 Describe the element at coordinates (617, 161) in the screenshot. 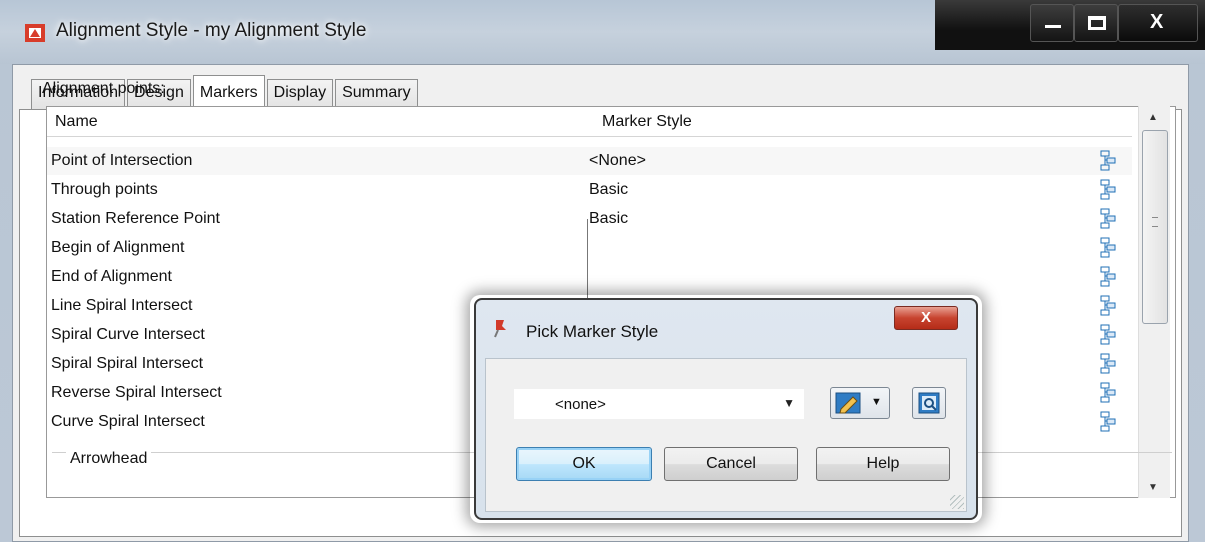

I see `row-marker-style: <None>` at that location.